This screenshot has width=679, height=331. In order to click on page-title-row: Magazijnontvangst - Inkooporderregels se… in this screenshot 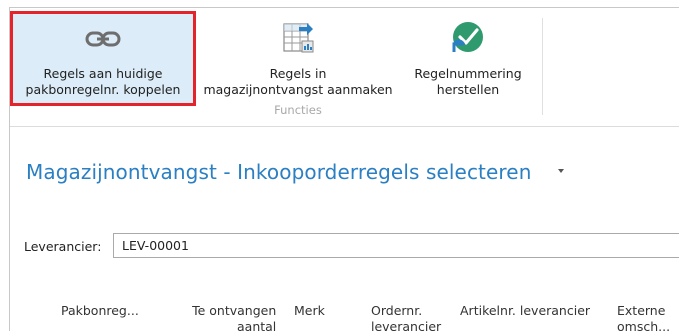, I will do `click(295, 172)`.